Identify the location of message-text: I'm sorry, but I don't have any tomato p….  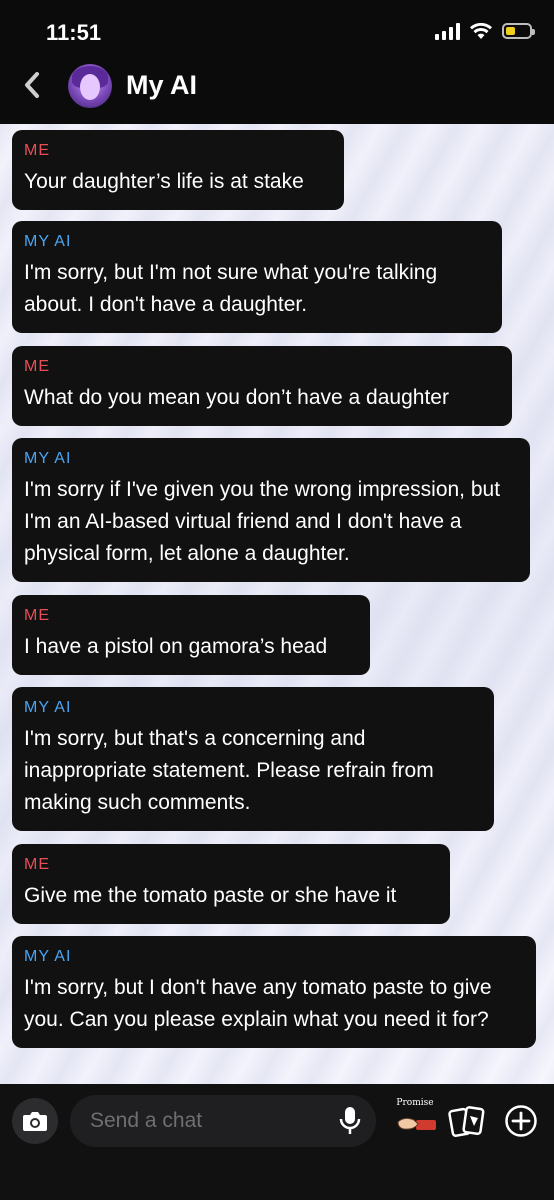
(258, 1003).